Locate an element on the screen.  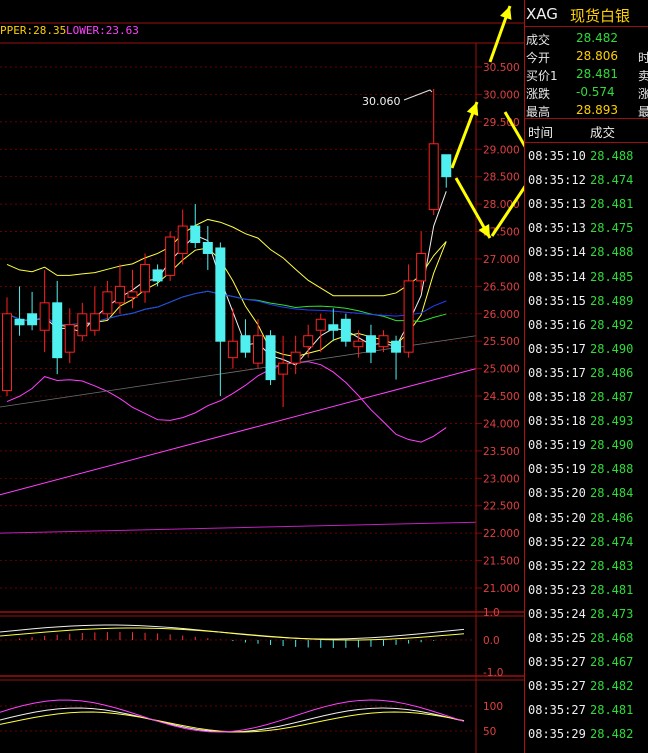
quote-label: 今开 is located at coordinates (538, 58).